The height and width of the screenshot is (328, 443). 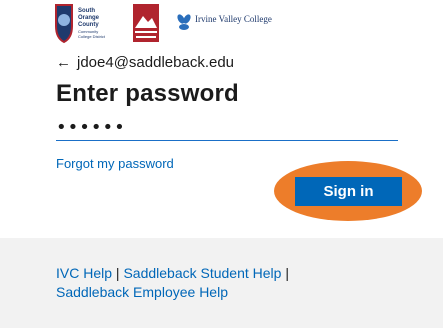 What do you see at coordinates (84, 273) in the screenshot?
I see `ivc-help-link: IVC Help` at bounding box center [84, 273].